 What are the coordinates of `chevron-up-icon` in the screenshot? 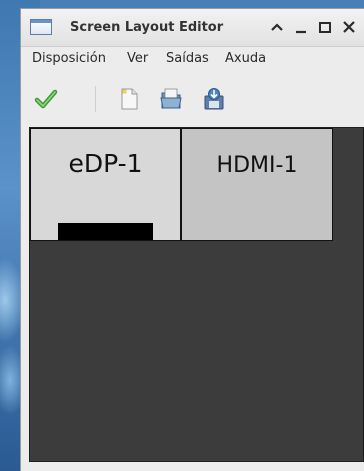 It's located at (277, 27).